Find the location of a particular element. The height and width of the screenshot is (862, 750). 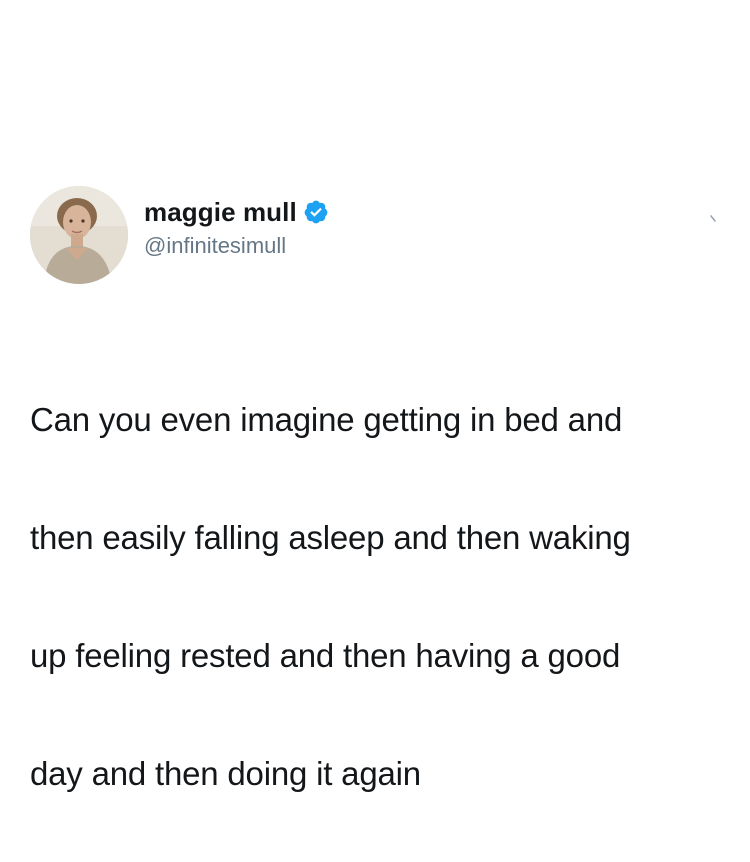

author-name-row: maggie mull is located at coordinates (236, 212).